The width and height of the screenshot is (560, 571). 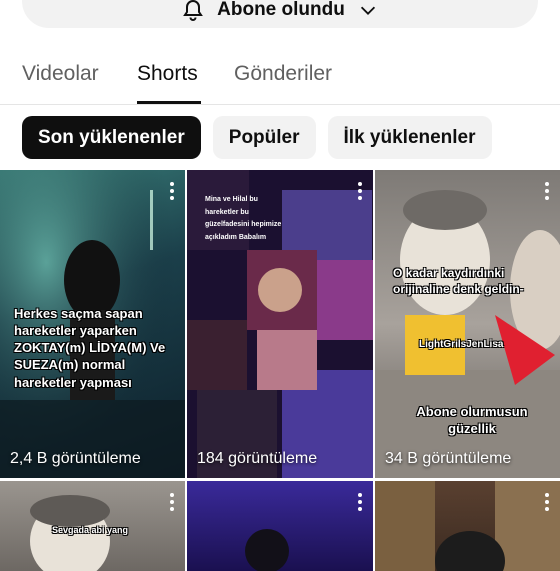 I want to click on chip-recent: Son yüklenenler, so click(x=111, y=137).